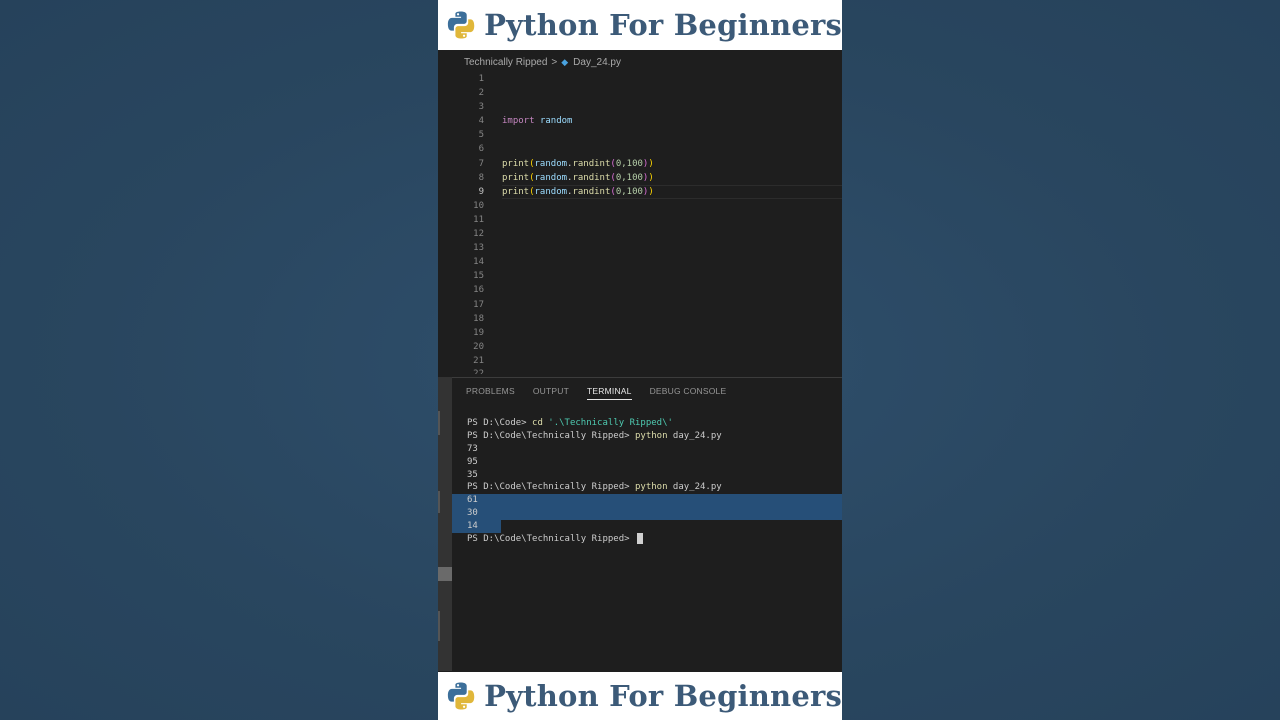 Image resolution: width=1280 pixels, height=720 pixels. What do you see at coordinates (639, 539) in the screenshot?
I see `terminal-cursor` at bounding box center [639, 539].